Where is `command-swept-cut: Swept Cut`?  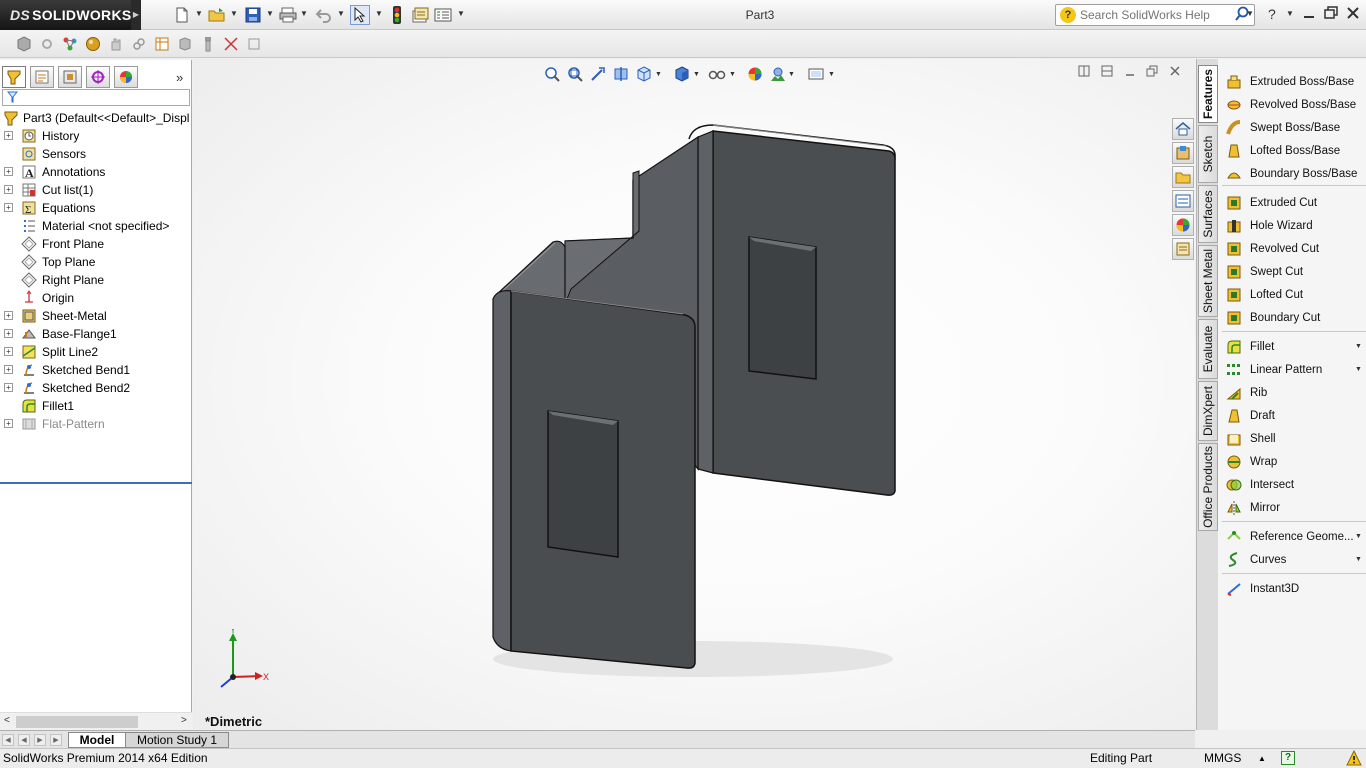 command-swept-cut: Swept Cut is located at coordinates (1292, 272).